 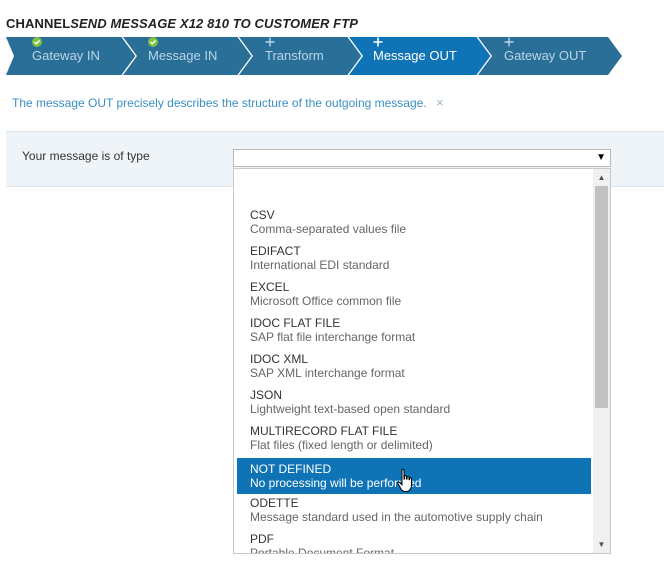 What do you see at coordinates (326, 301) in the screenshot?
I see `option-description: Microsoft Office common file` at bounding box center [326, 301].